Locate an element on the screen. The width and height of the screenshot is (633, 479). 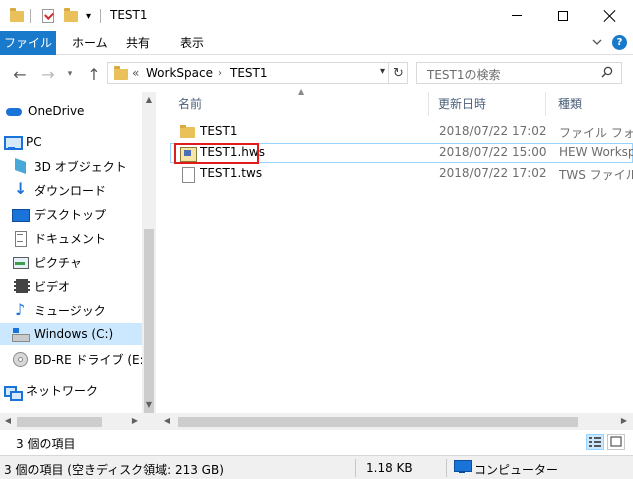
horizontal-scrollbar: ◀ ▶ ◀ ▶ is located at coordinates (316, 421).